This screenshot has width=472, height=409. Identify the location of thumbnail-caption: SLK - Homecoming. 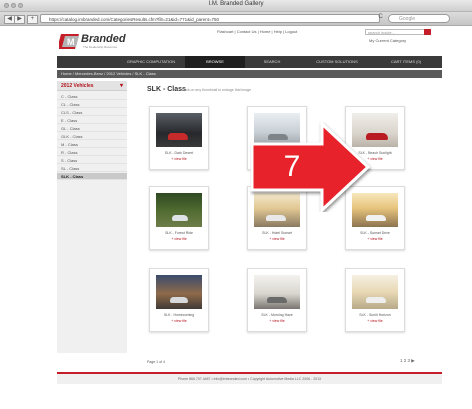
(179, 315).